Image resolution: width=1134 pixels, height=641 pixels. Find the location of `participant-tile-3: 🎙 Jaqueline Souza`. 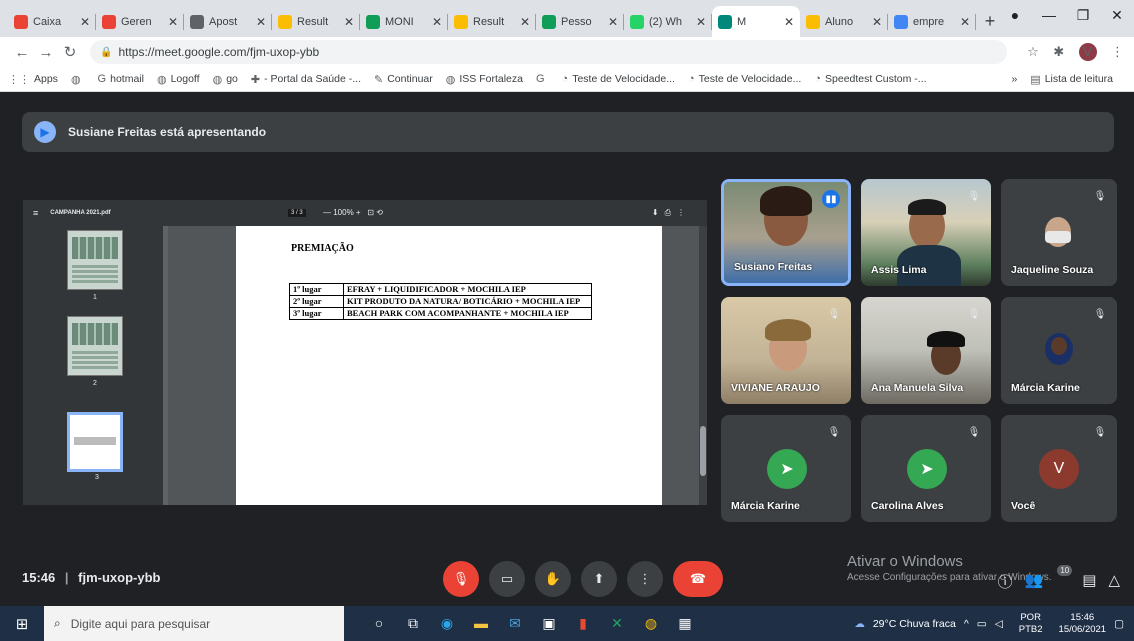

participant-tile-3: 🎙 Jaqueline Souza is located at coordinates (1059, 232).